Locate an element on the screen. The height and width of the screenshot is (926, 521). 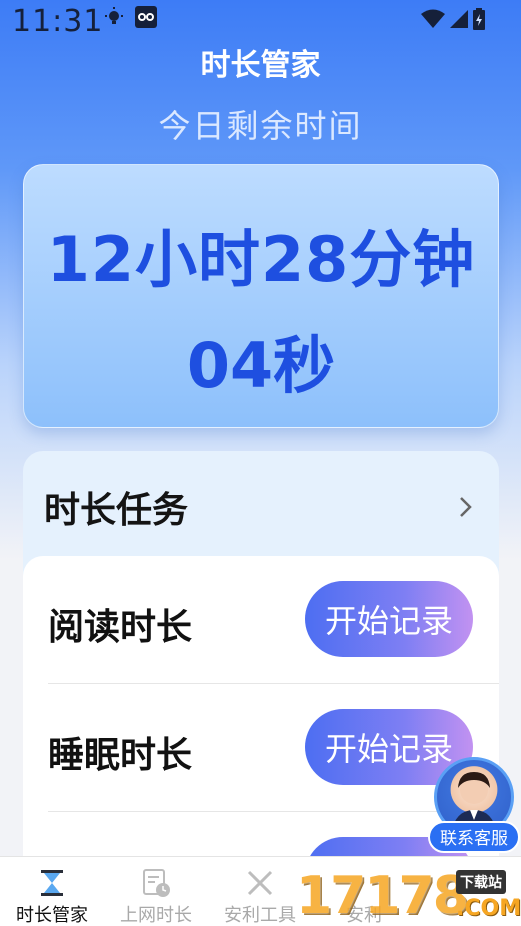
tab-label: 上网时长 is located at coordinates (156, 915).